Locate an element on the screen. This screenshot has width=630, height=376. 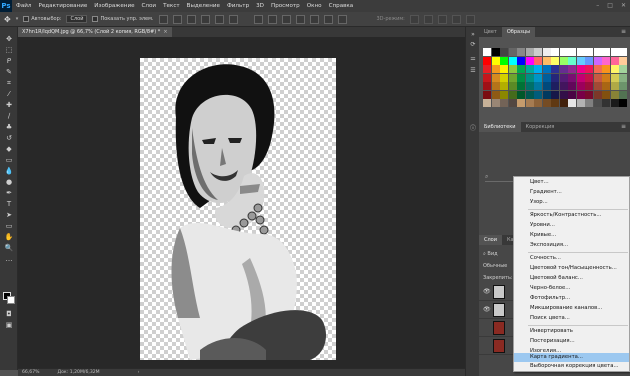
menu-layers: Слои is located at coordinates (149, 6).